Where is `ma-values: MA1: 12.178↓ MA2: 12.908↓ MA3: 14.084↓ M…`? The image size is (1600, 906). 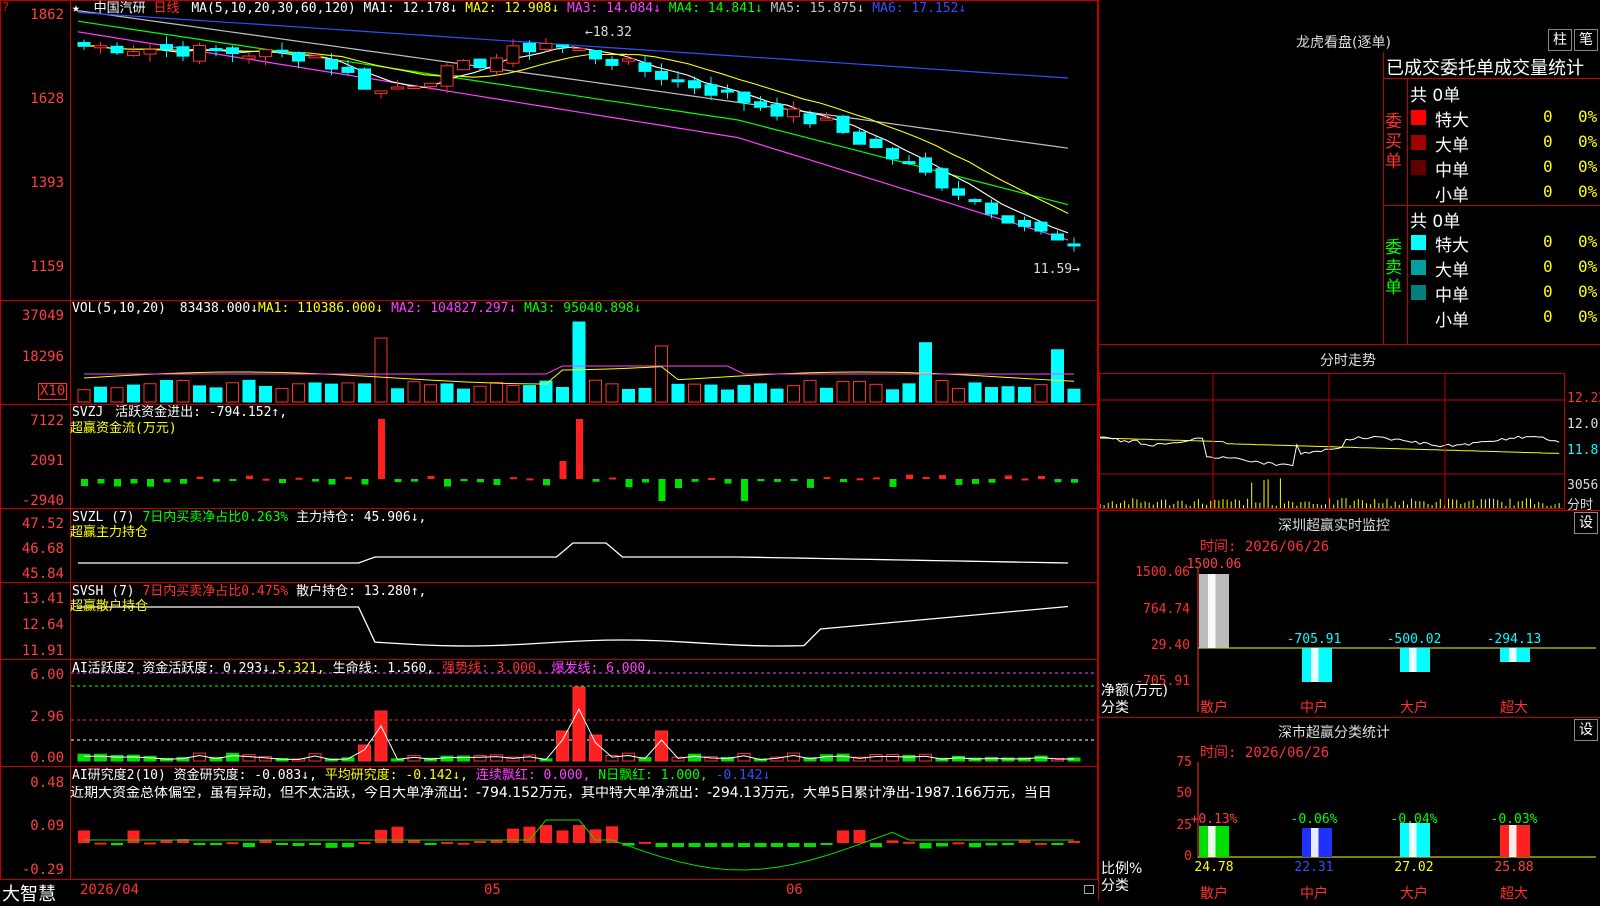 ma-values: MA1: 12.178↓ MA2: 12.908↓ MA3: 14.084↓ M… is located at coordinates (665, 8).